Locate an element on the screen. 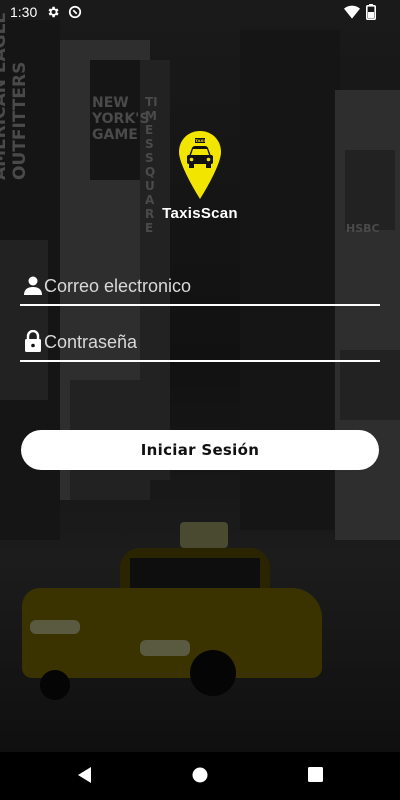 Image resolution: width=400 pixels, height=800 pixels. sync-icon is located at coordinates (75, 12).